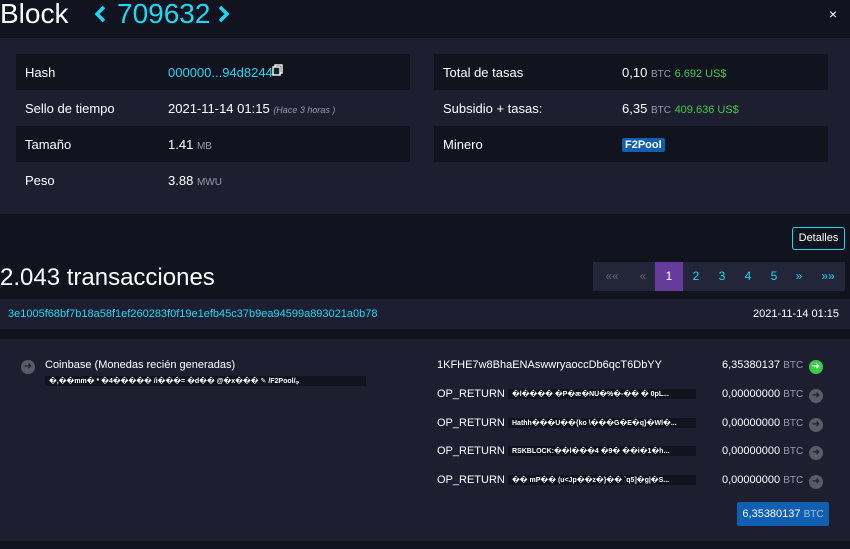 Image resolution: width=850 pixels, height=549 pixels. Describe the element at coordinates (796, 314) in the screenshot. I see `transaction-date: 2021-11-14 01:15` at that location.